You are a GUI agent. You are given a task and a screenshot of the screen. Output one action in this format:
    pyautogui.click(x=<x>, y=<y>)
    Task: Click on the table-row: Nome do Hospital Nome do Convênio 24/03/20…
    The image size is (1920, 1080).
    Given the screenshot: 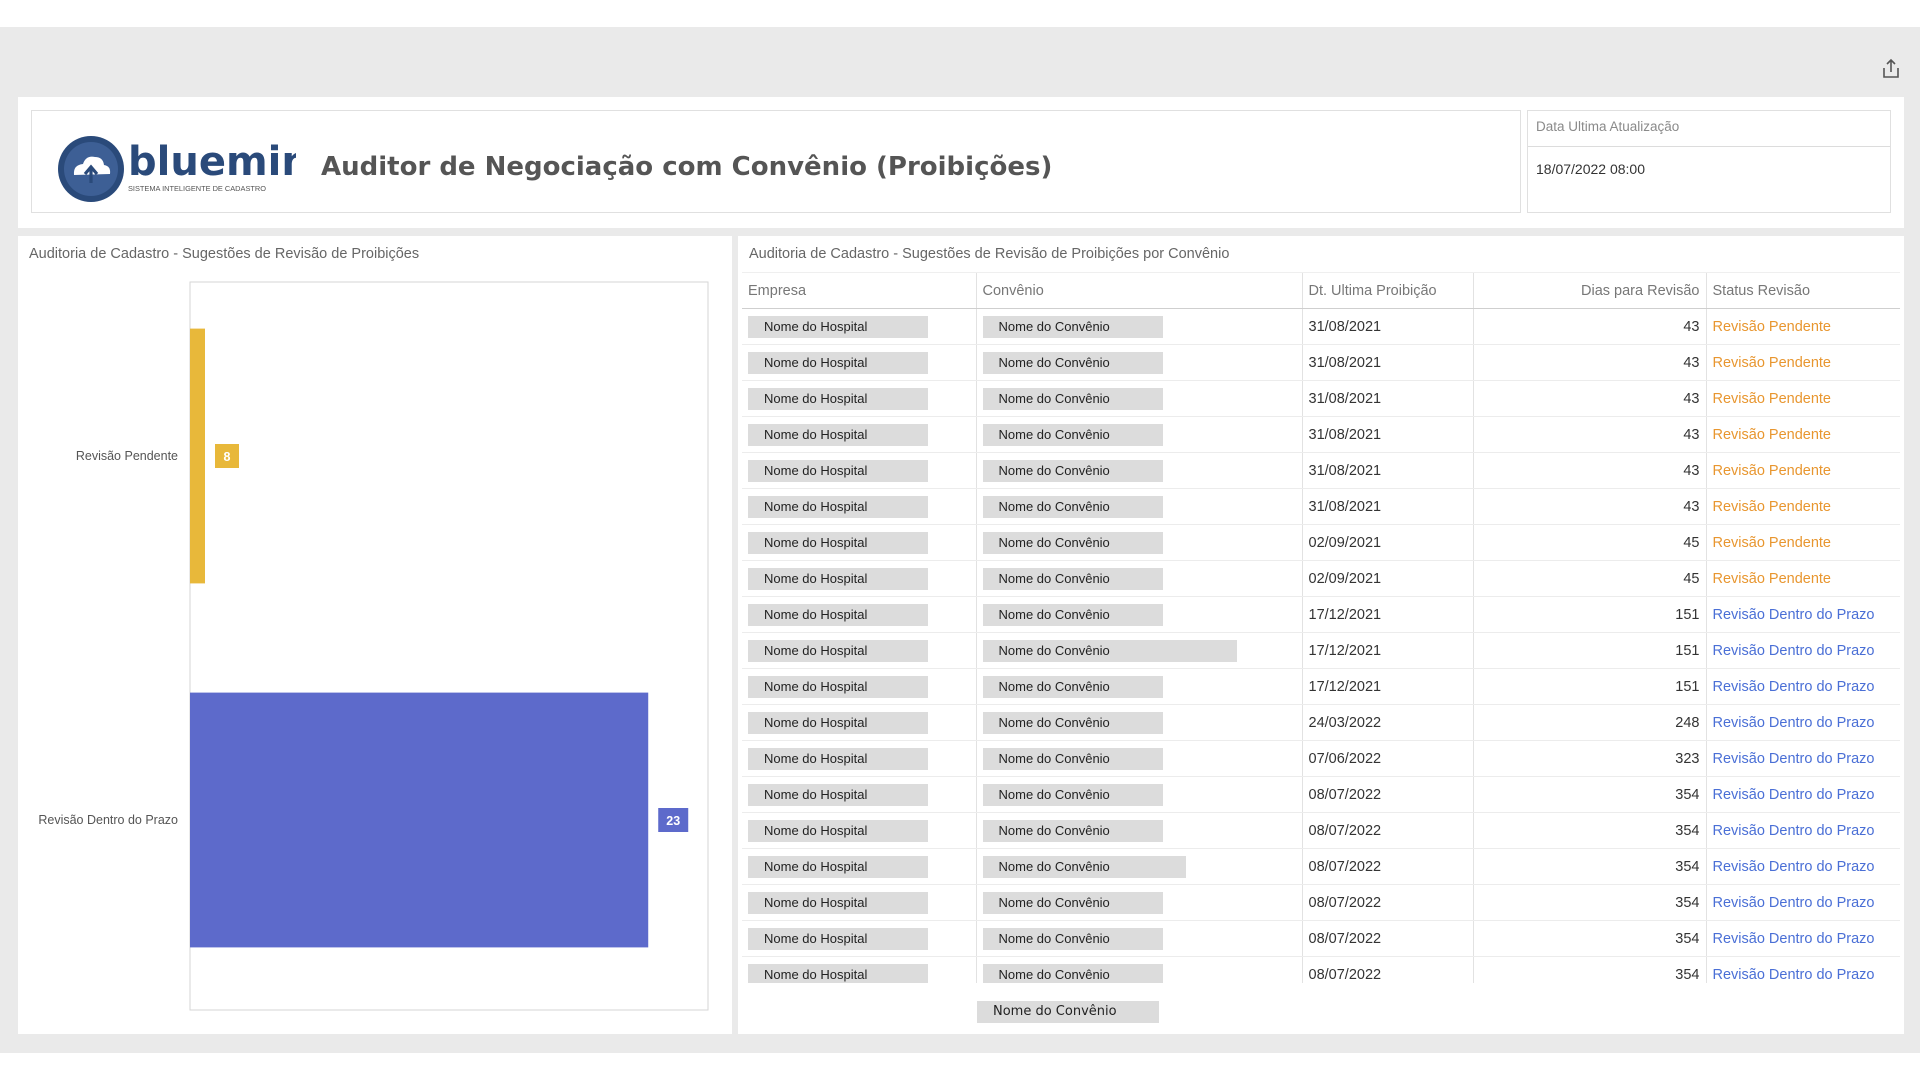 What is the action you would take?
    pyautogui.click(x=1321, y=722)
    